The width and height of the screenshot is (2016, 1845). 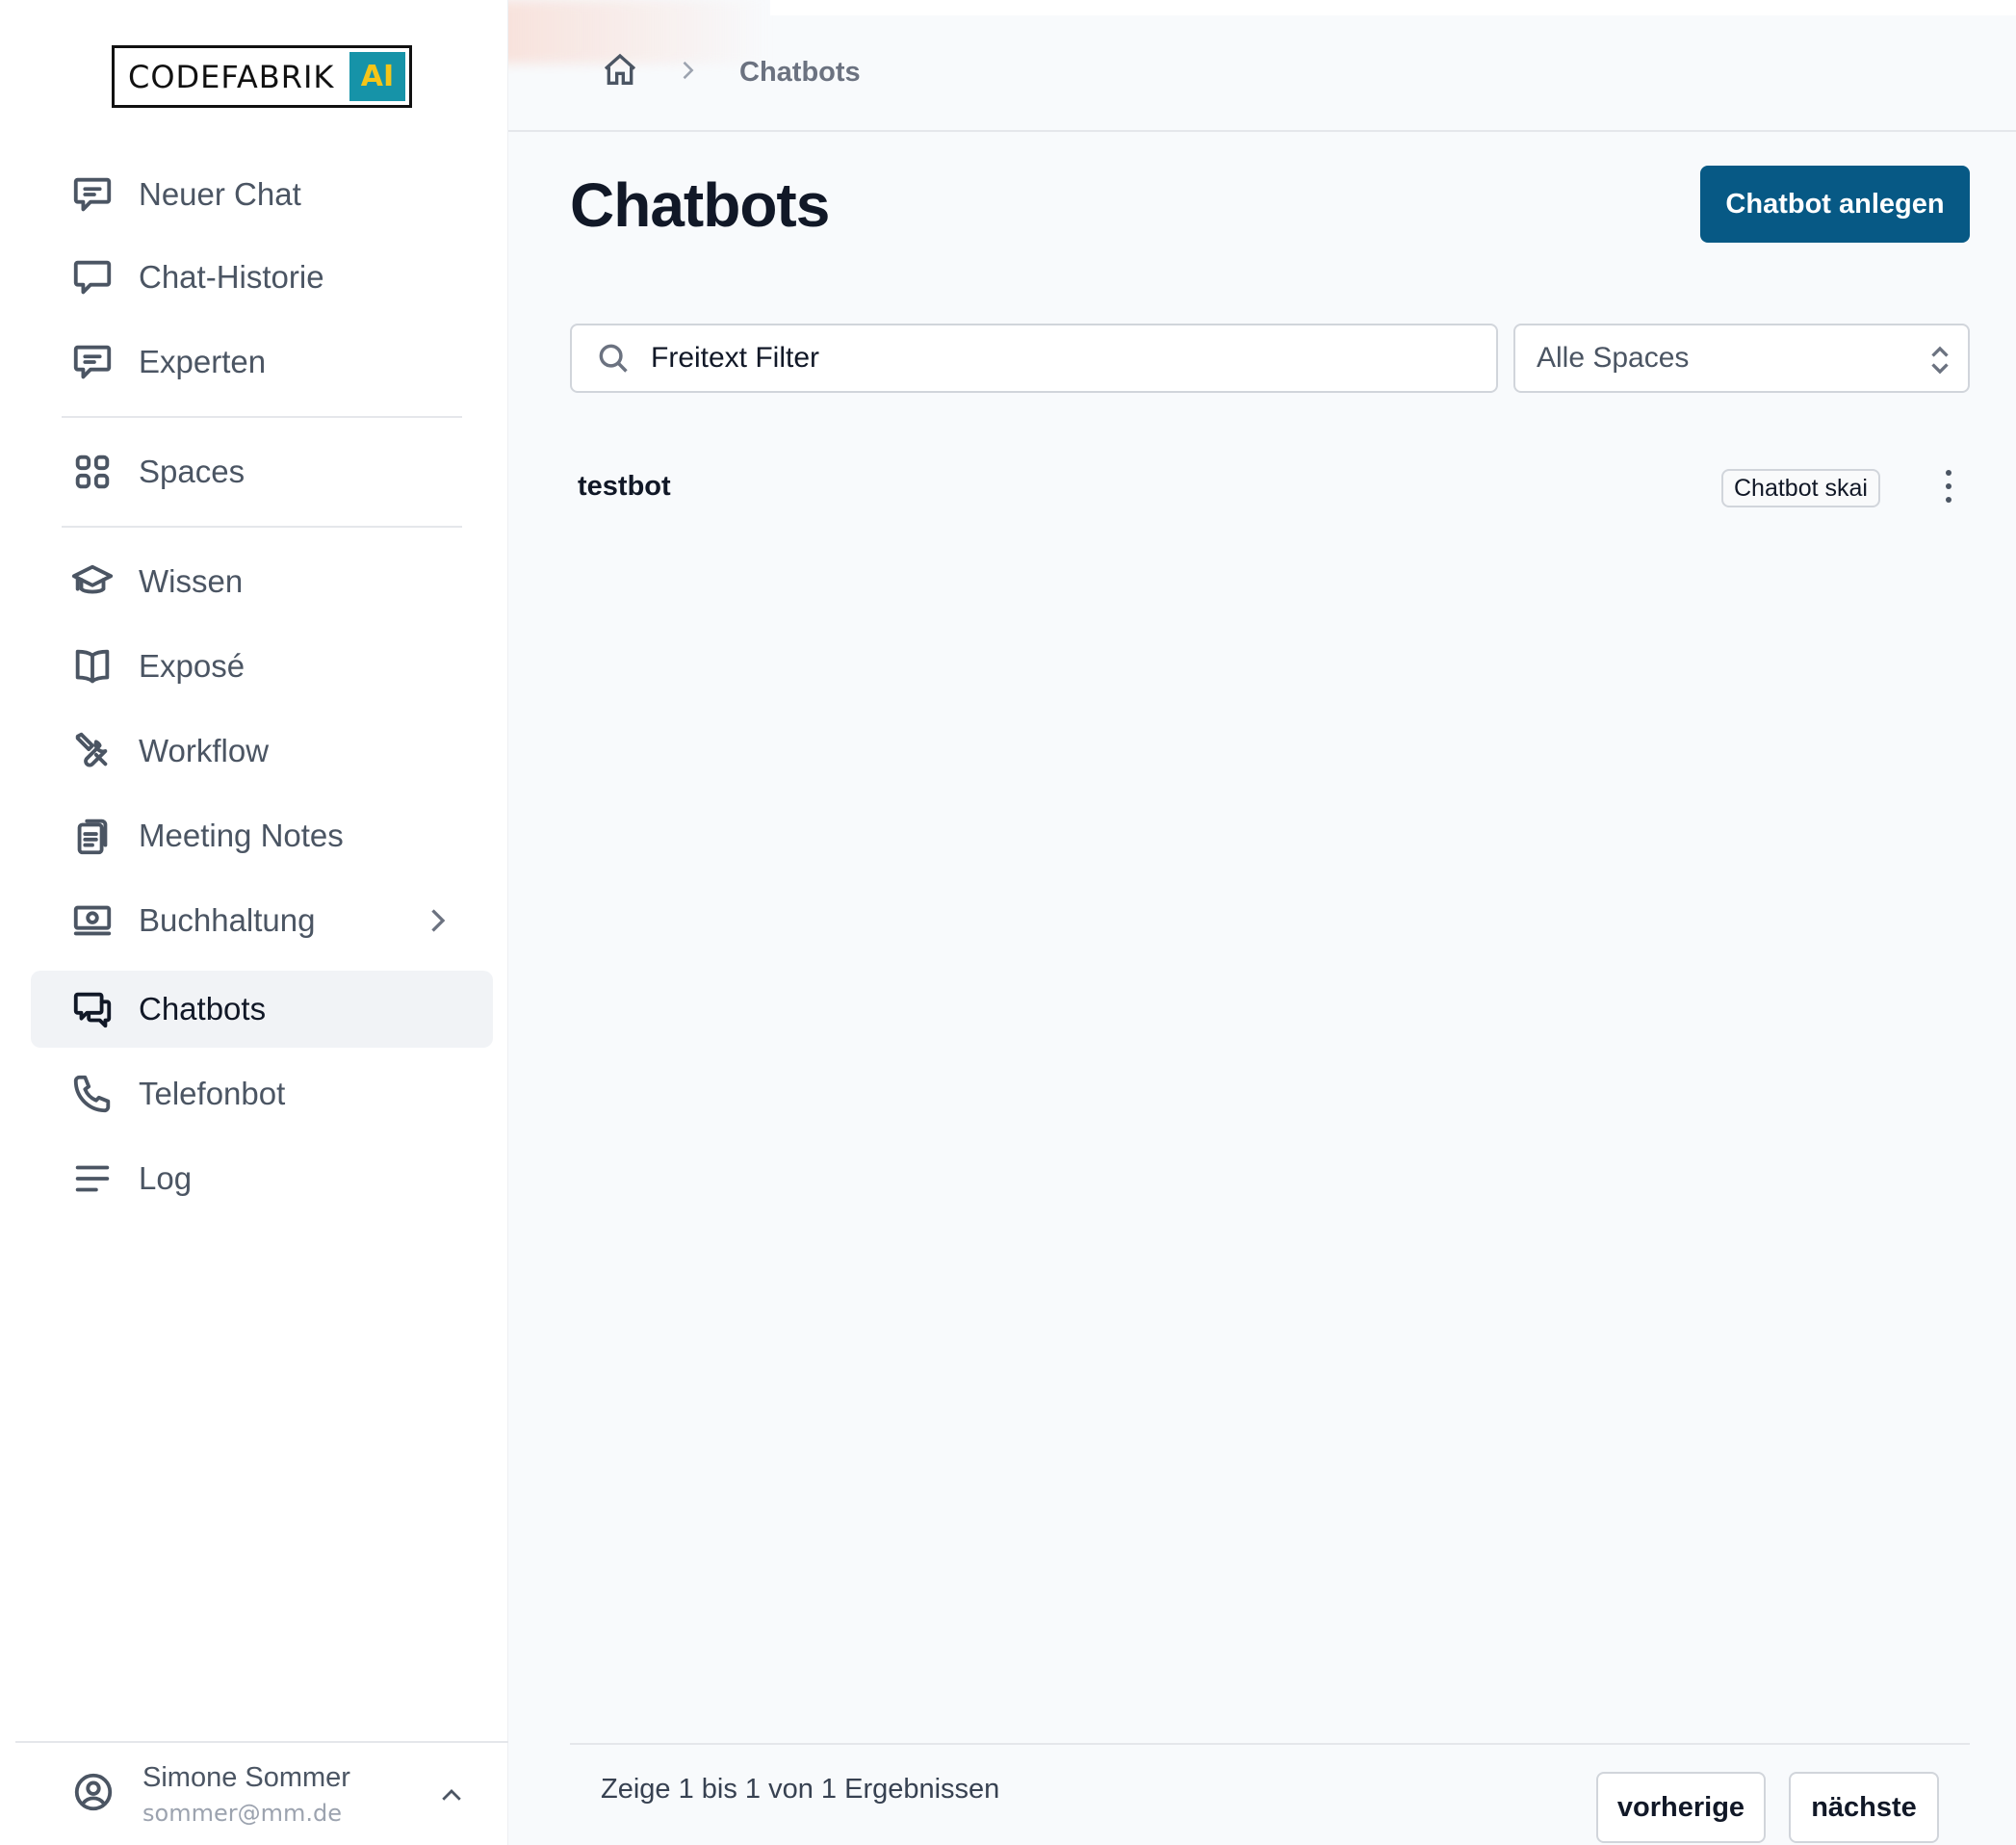 What do you see at coordinates (92, 1009) in the screenshot?
I see `chat-bubbles-icon` at bounding box center [92, 1009].